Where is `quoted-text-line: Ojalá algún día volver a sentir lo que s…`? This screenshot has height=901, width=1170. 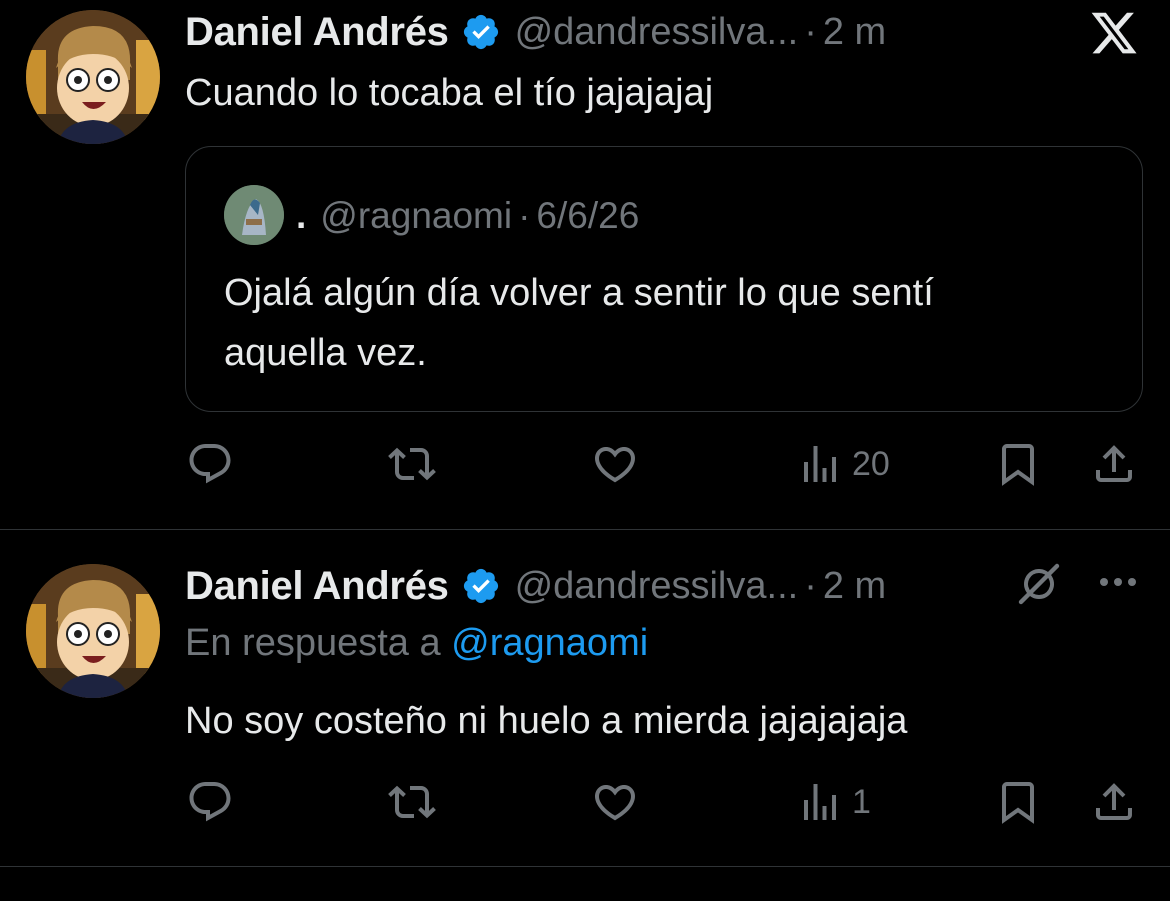 quoted-text-line: Ojalá algún día volver a sentir lo que s… is located at coordinates (579, 293).